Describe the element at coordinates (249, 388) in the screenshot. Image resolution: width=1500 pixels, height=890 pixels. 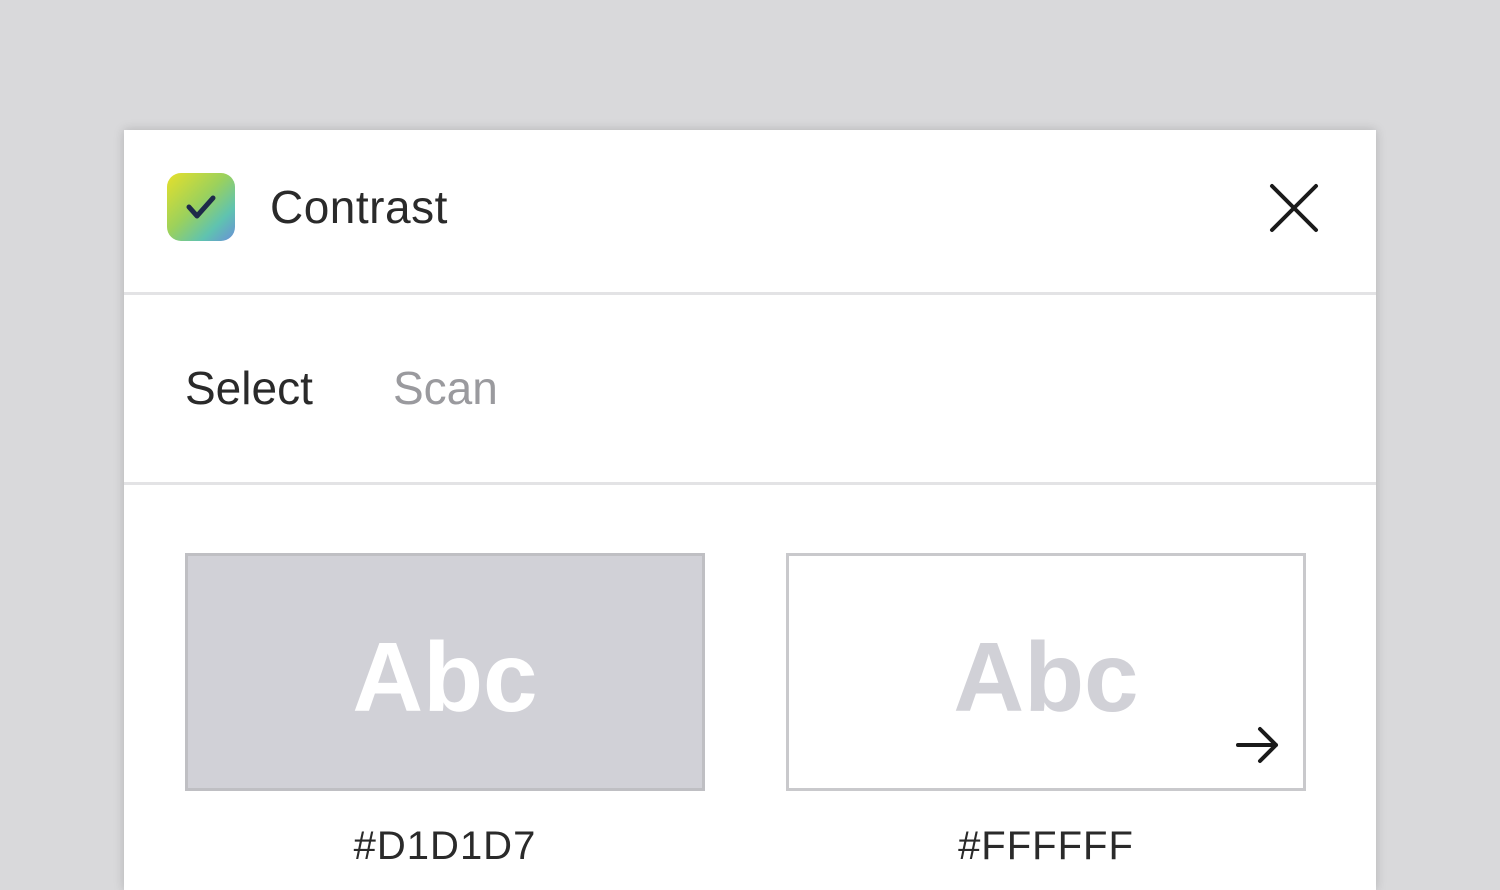
I see `tab-select: Select` at that location.